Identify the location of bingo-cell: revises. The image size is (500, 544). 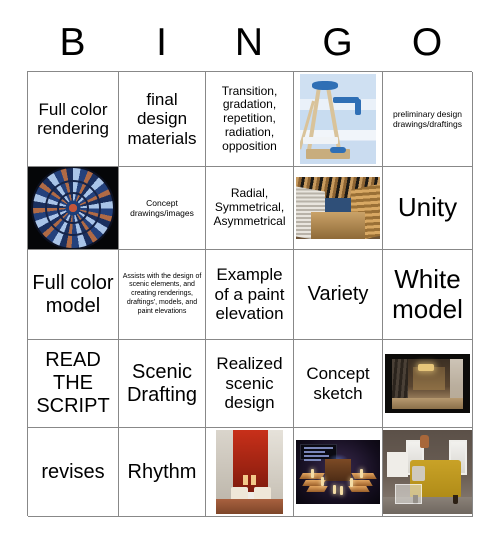
(73, 472).